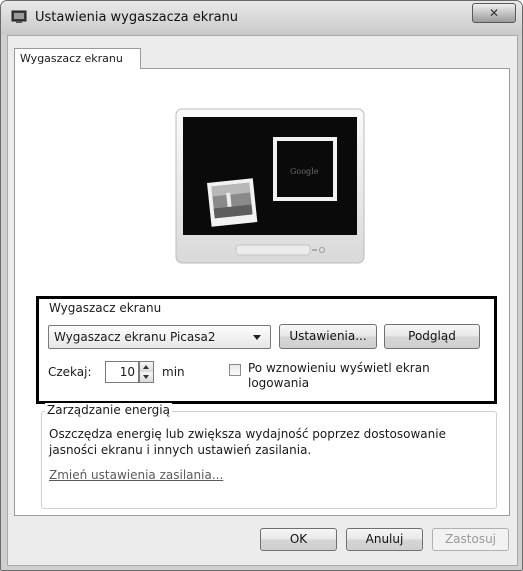  I want to click on monitor-preview-graphic: Google, so click(270, 186).